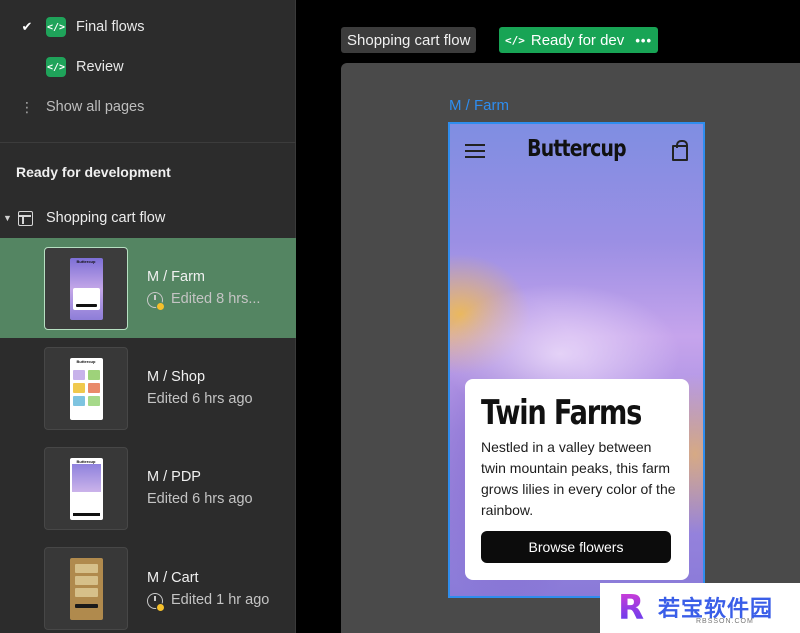 This screenshot has height=633, width=800. Describe the element at coordinates (27, 26) in the screenshot. I see `check-icon: ✔` at that location.